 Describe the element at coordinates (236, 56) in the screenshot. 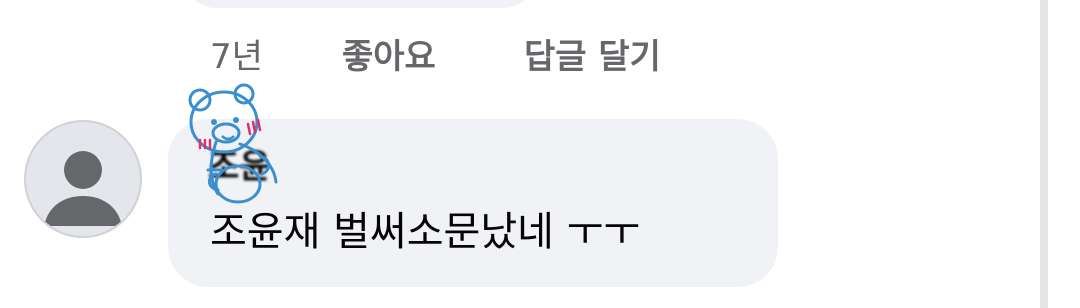

I see `comment-timestamp: 7년` at that location.